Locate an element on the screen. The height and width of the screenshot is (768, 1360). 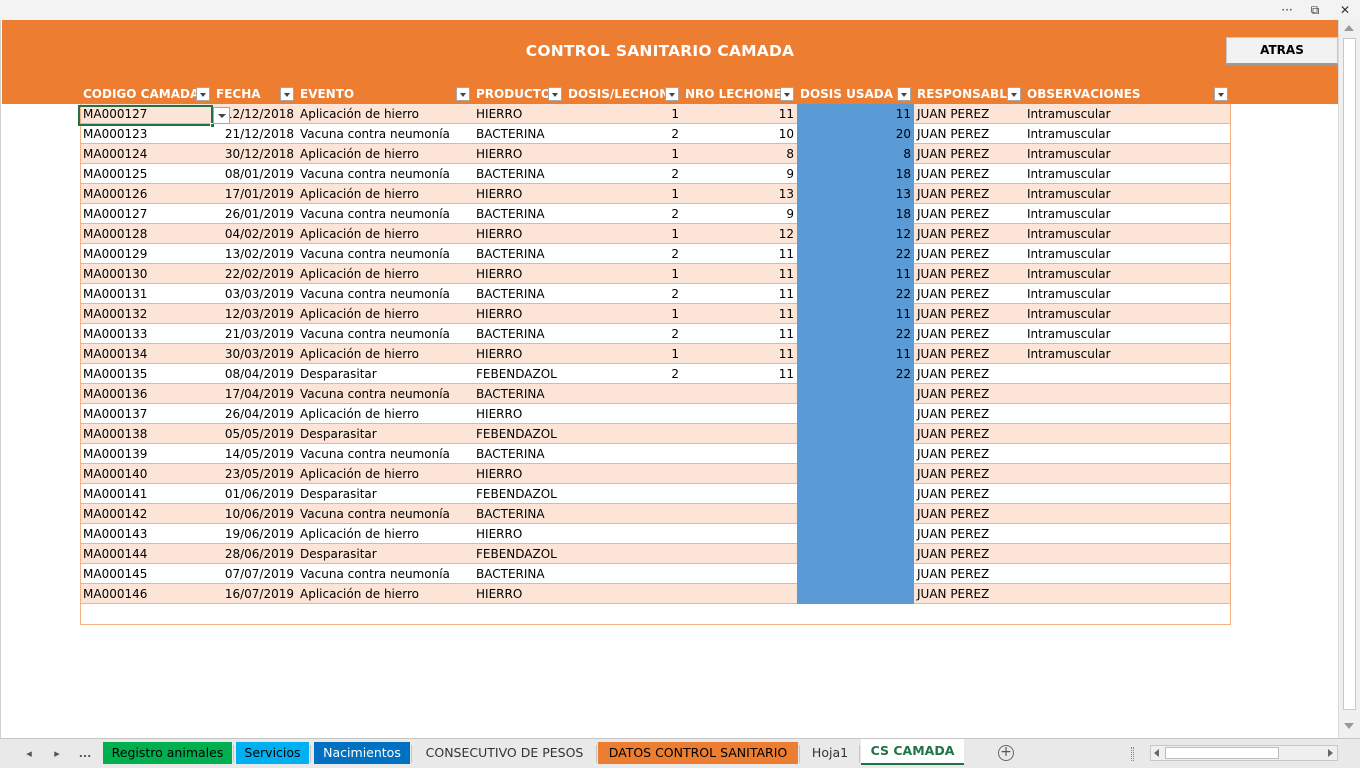
cell-fecha: 17/04/2019 is located at coordinates (255, 394).